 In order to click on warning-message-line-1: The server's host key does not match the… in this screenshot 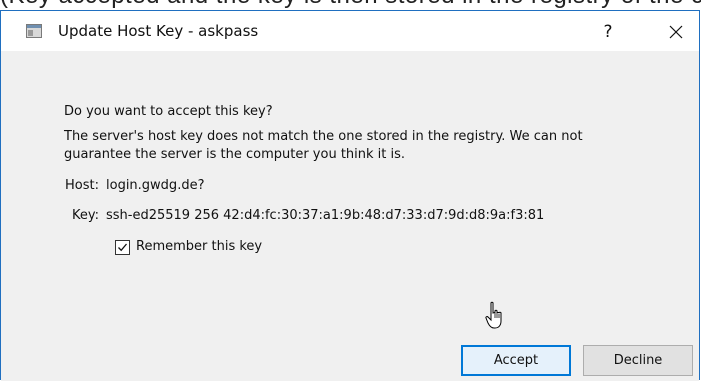, I will do `click(323, 136)`.